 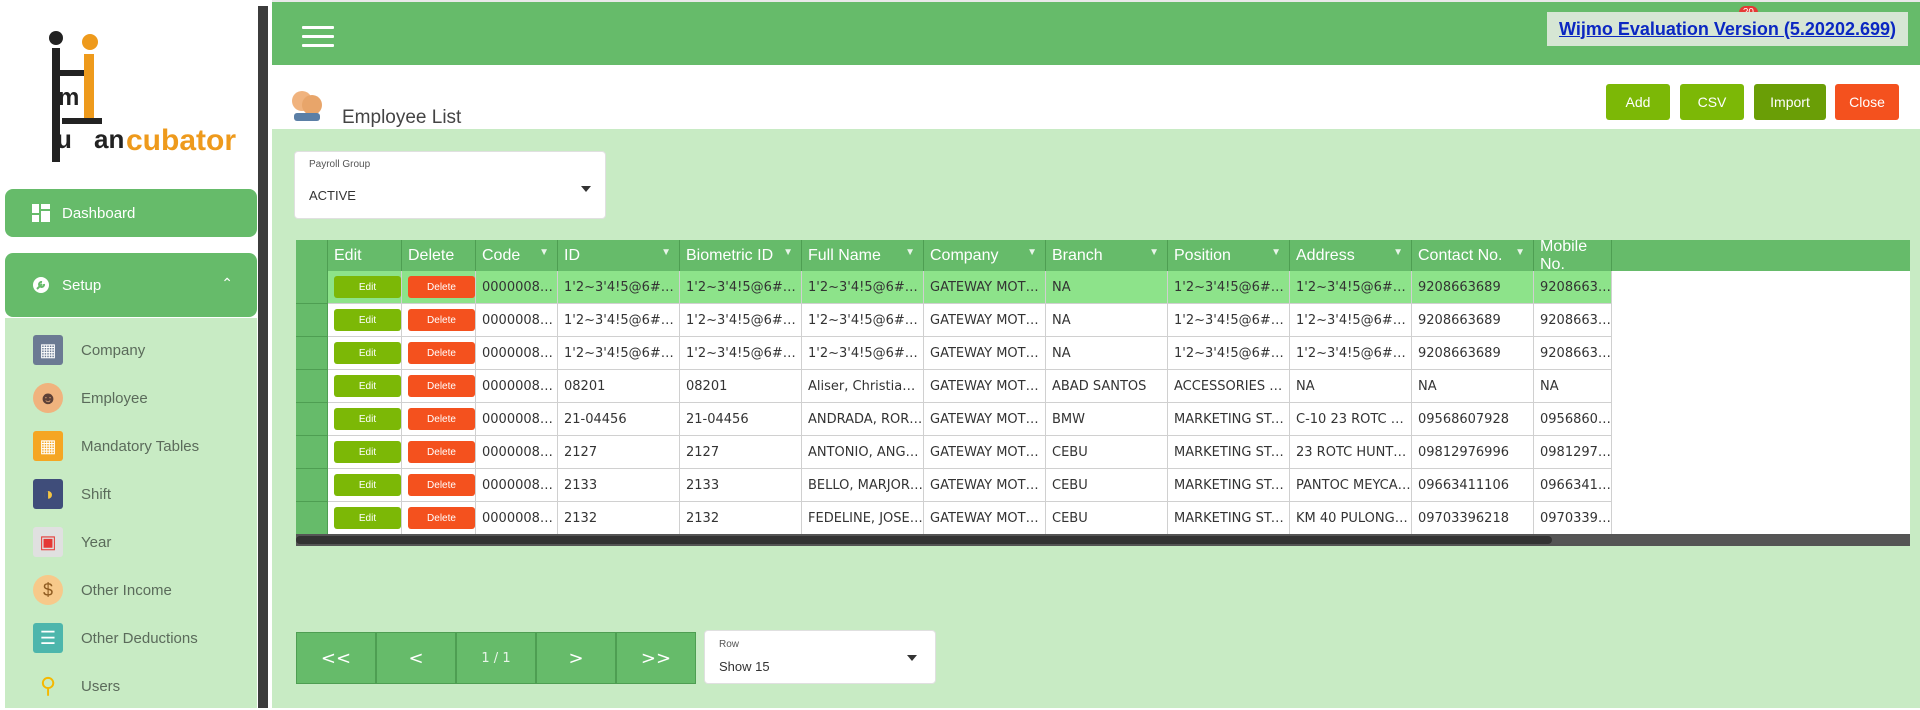 I want to click on sidebar-item-shift: ◑ Shift, so click(x=131, y=494).